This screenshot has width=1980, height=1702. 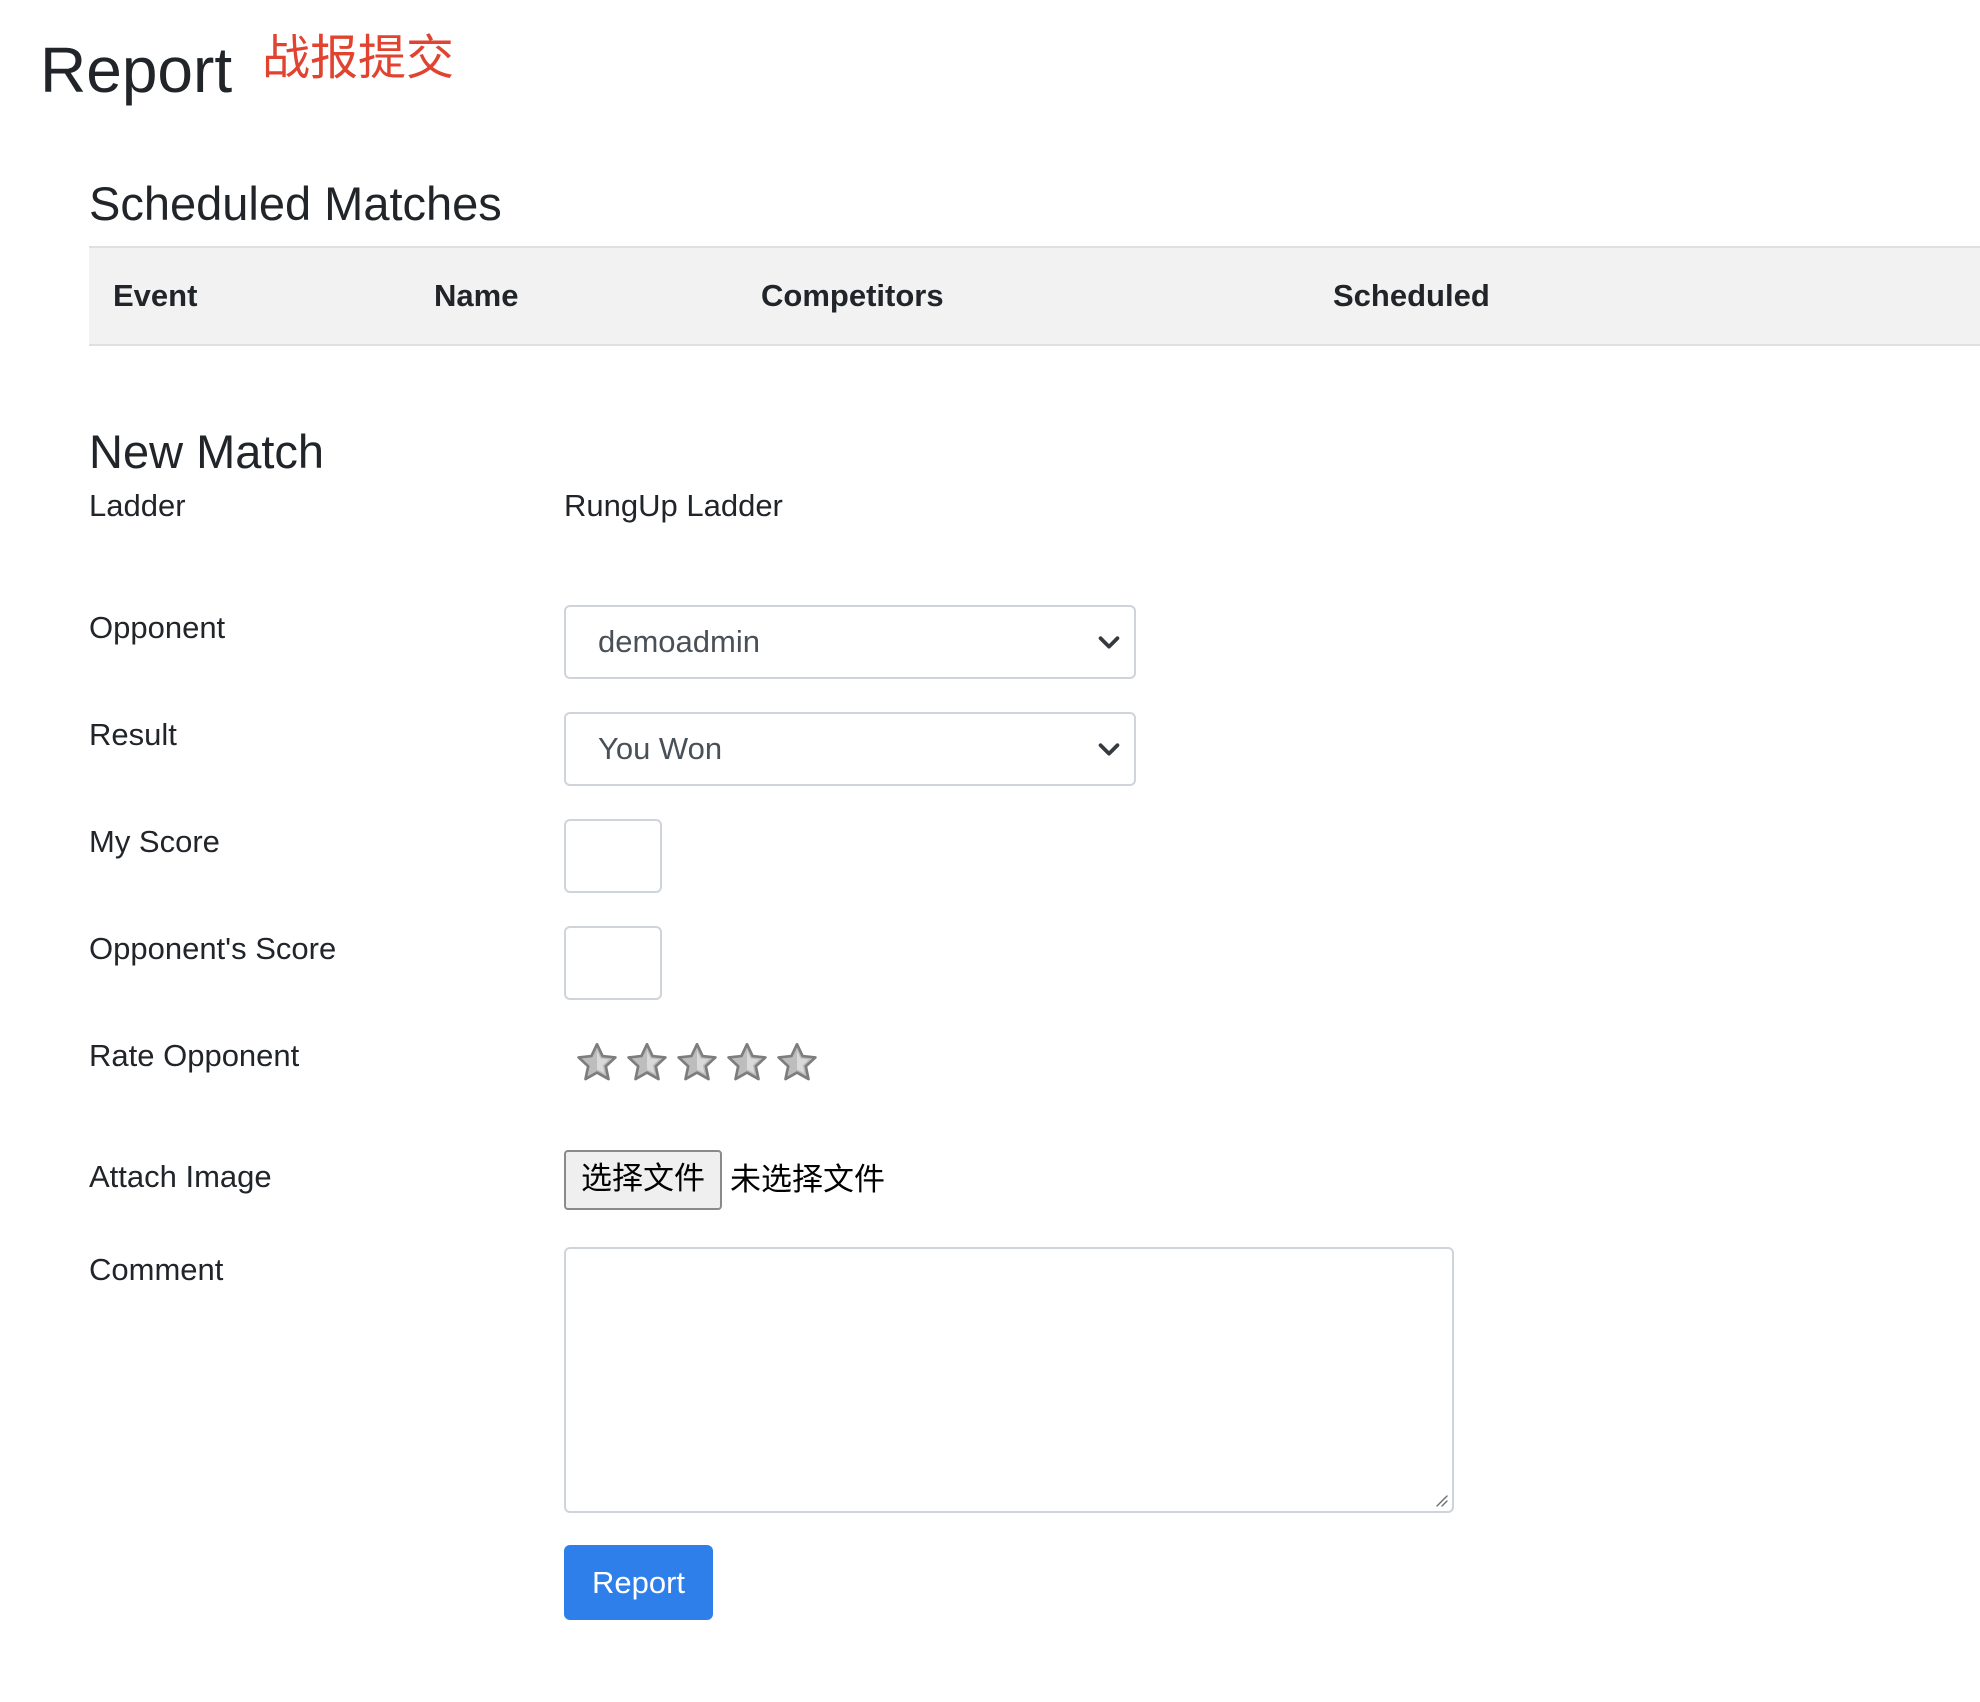 I want to click on result-label: Result, so click(x=133, y=734).